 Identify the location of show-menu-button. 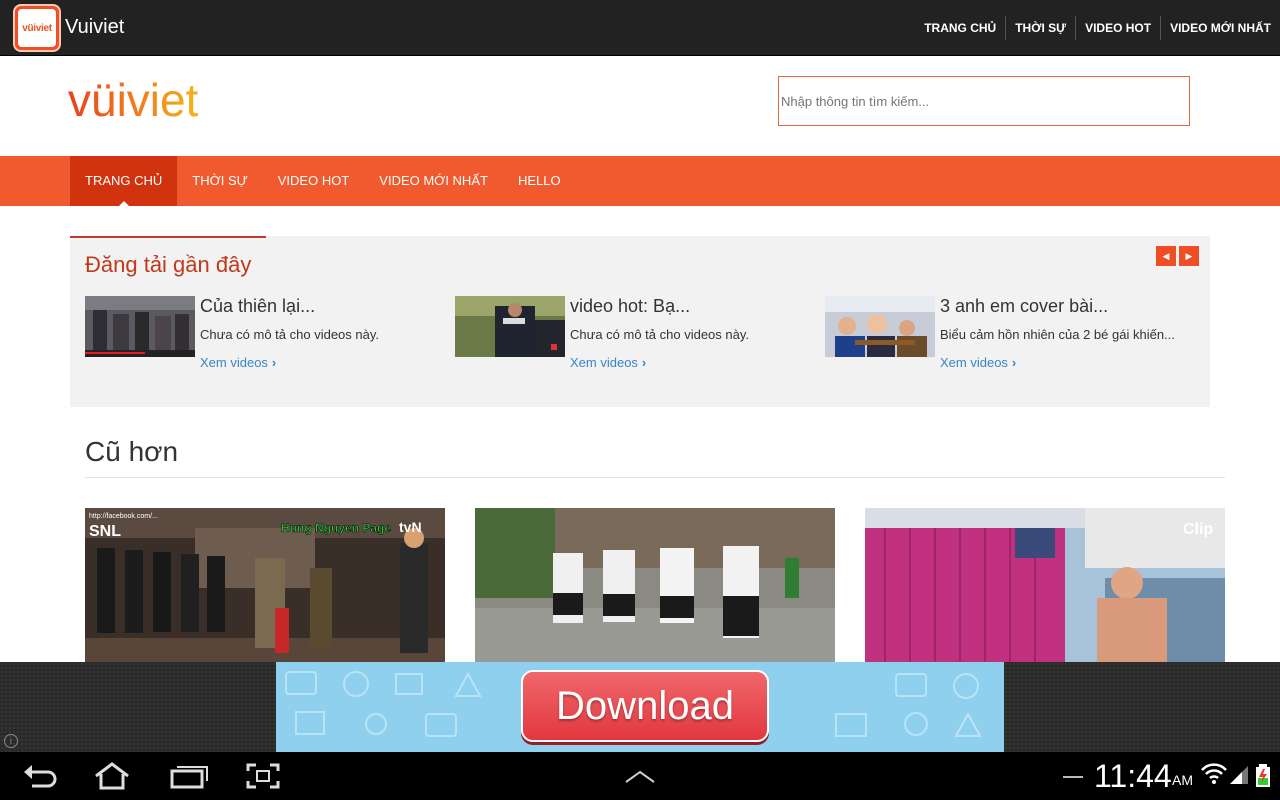
(640, 776).